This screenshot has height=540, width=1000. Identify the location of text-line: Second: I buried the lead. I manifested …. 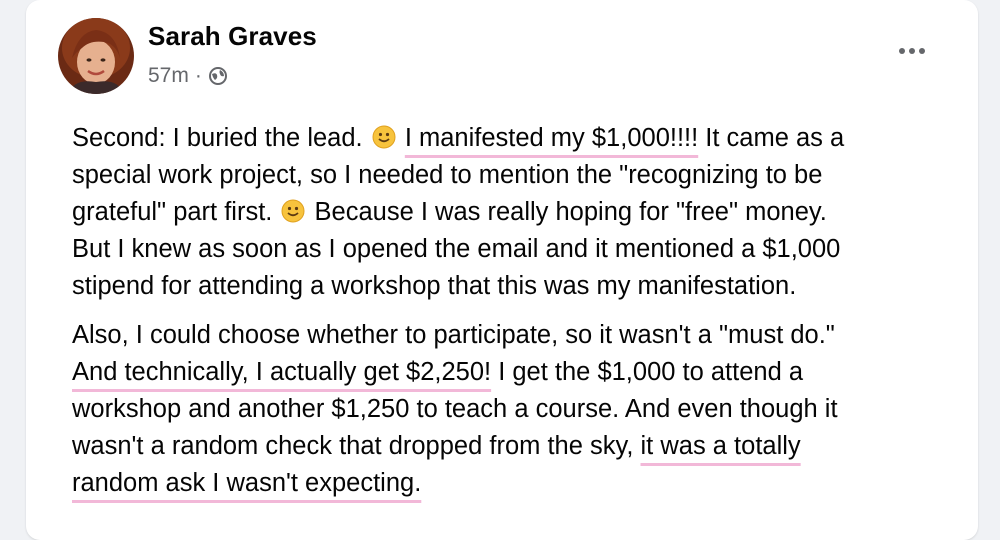
(512, 138).